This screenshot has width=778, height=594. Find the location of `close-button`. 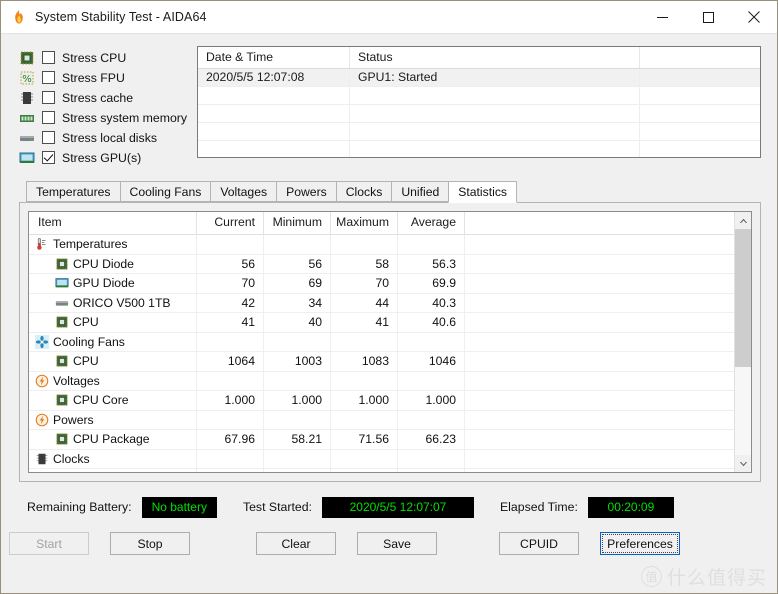

close-button is located at coordinates (754, 17).